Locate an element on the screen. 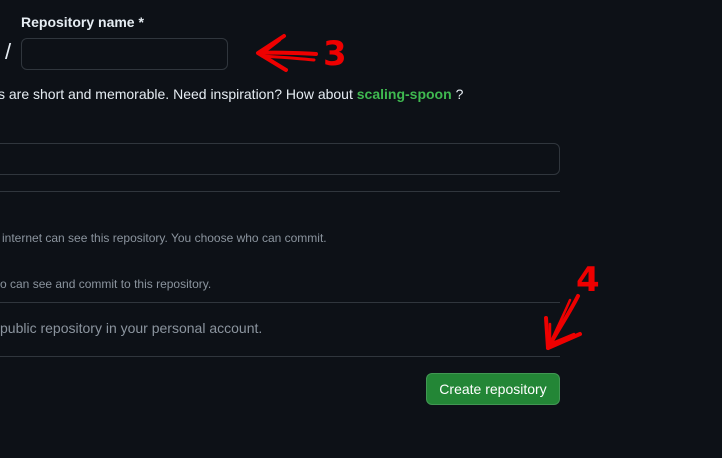 Image resolution: width=722 pixels, height=458 pixels. private-option-description: o can see and commit to this repository. is located at coordinates (106, 284).